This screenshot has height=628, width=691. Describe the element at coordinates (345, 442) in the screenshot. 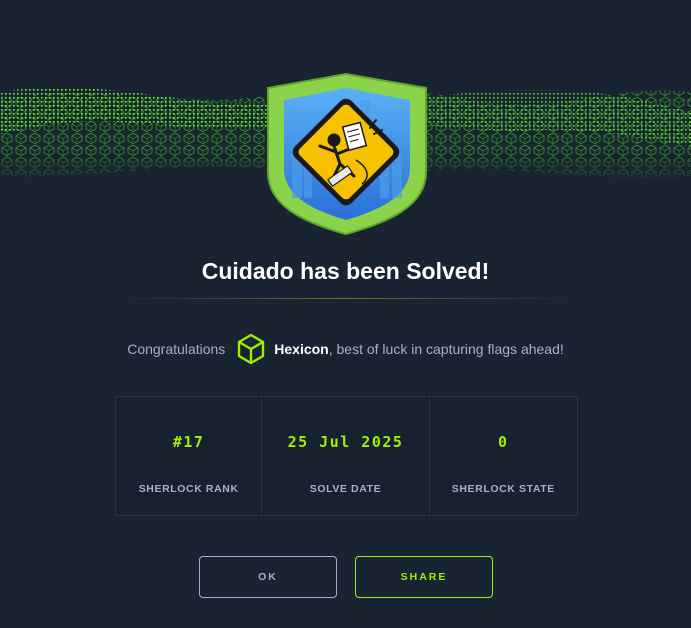

I see `stat-solve-date-value: 25 Jul 2025` at that location.